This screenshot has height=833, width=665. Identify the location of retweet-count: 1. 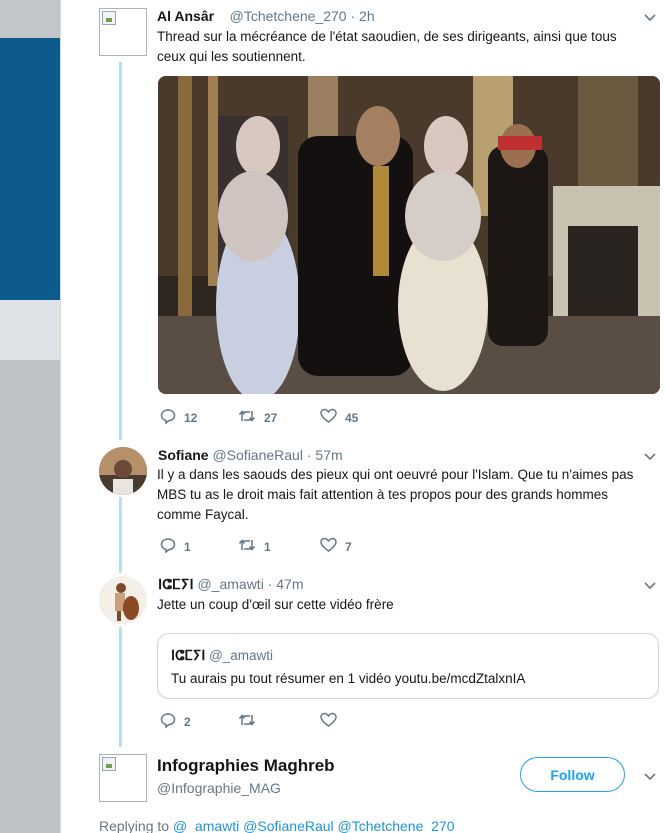
(267, 546).